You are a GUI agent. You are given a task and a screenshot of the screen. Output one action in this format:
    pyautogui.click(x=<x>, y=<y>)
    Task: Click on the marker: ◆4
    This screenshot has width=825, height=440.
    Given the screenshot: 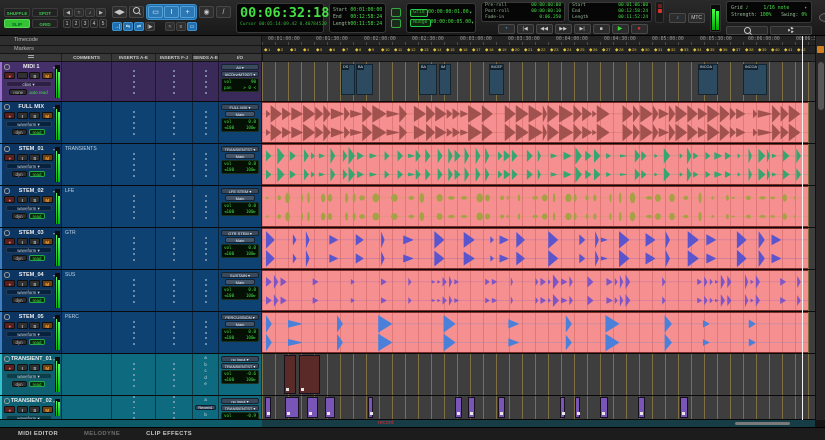 What is the action you would take?
    pyautogui.click(x=306, y=49)
    